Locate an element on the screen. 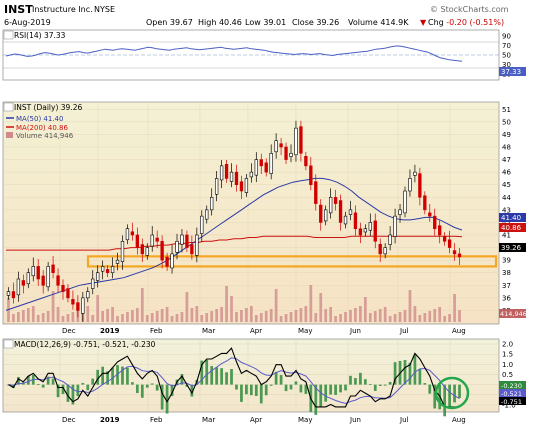  rsi-tick-label: 90 is located at coordinates (506, 36).